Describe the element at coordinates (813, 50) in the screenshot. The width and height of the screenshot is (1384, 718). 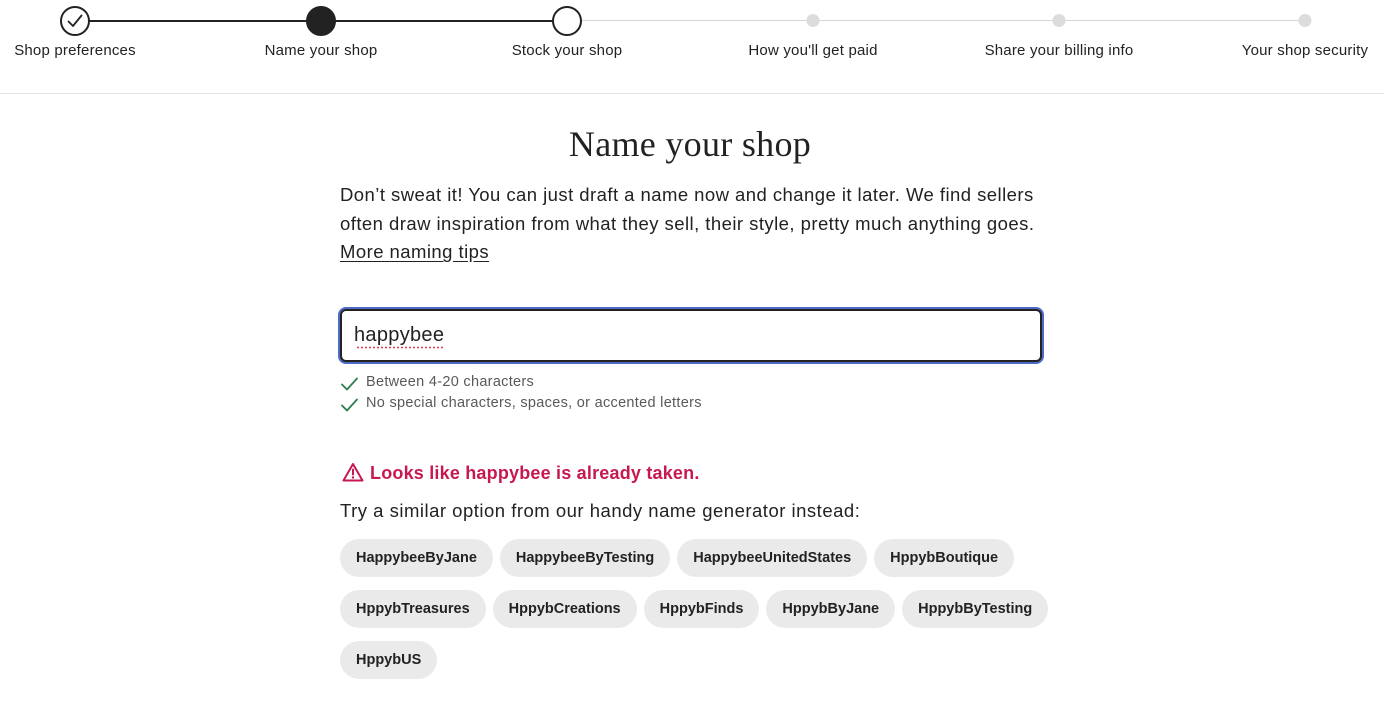
I see `step-label: How you'll get paid` at that location.